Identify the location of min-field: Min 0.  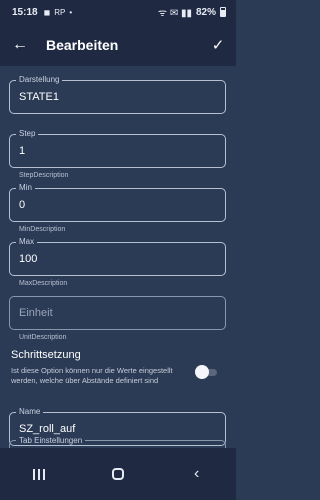
(117, 202).